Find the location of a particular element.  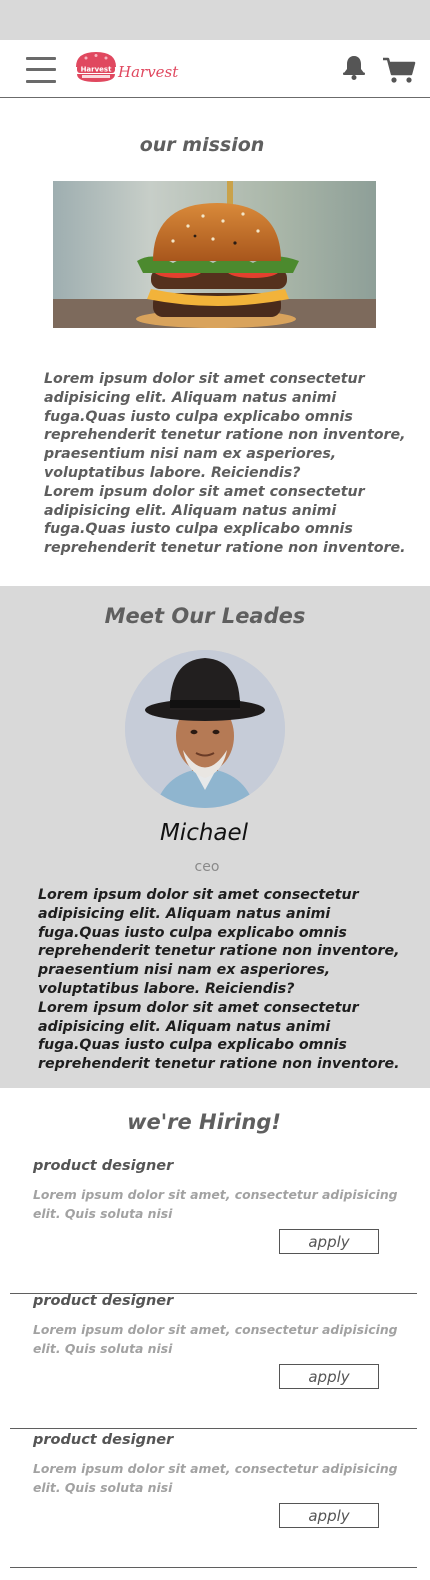

bell-icon is located at coordinates (354, 68).